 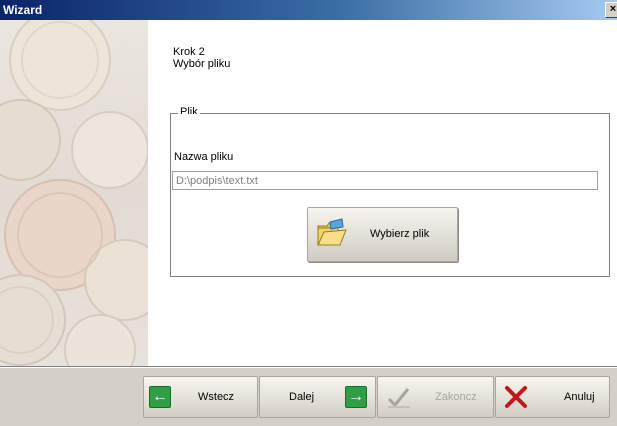 I want to click on cancel-label: Anuluj, so click(x=579, y=397).